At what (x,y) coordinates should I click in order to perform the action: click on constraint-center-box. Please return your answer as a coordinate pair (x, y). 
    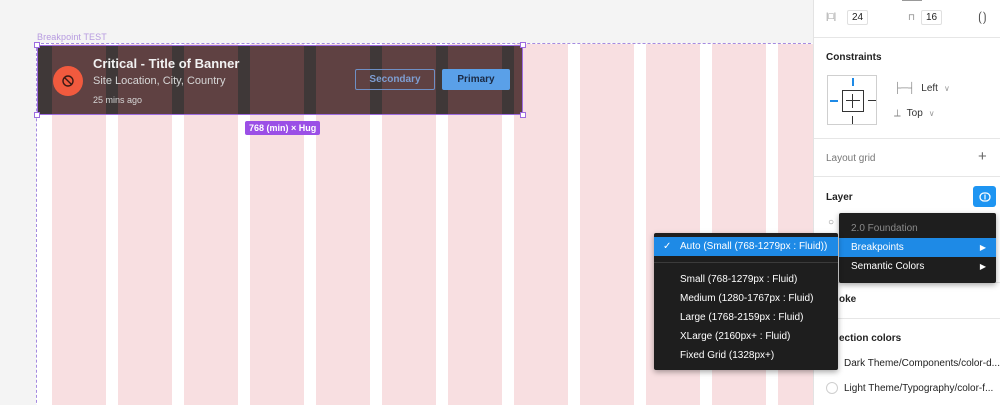
    Looking at the image, I should click on (853, 101).